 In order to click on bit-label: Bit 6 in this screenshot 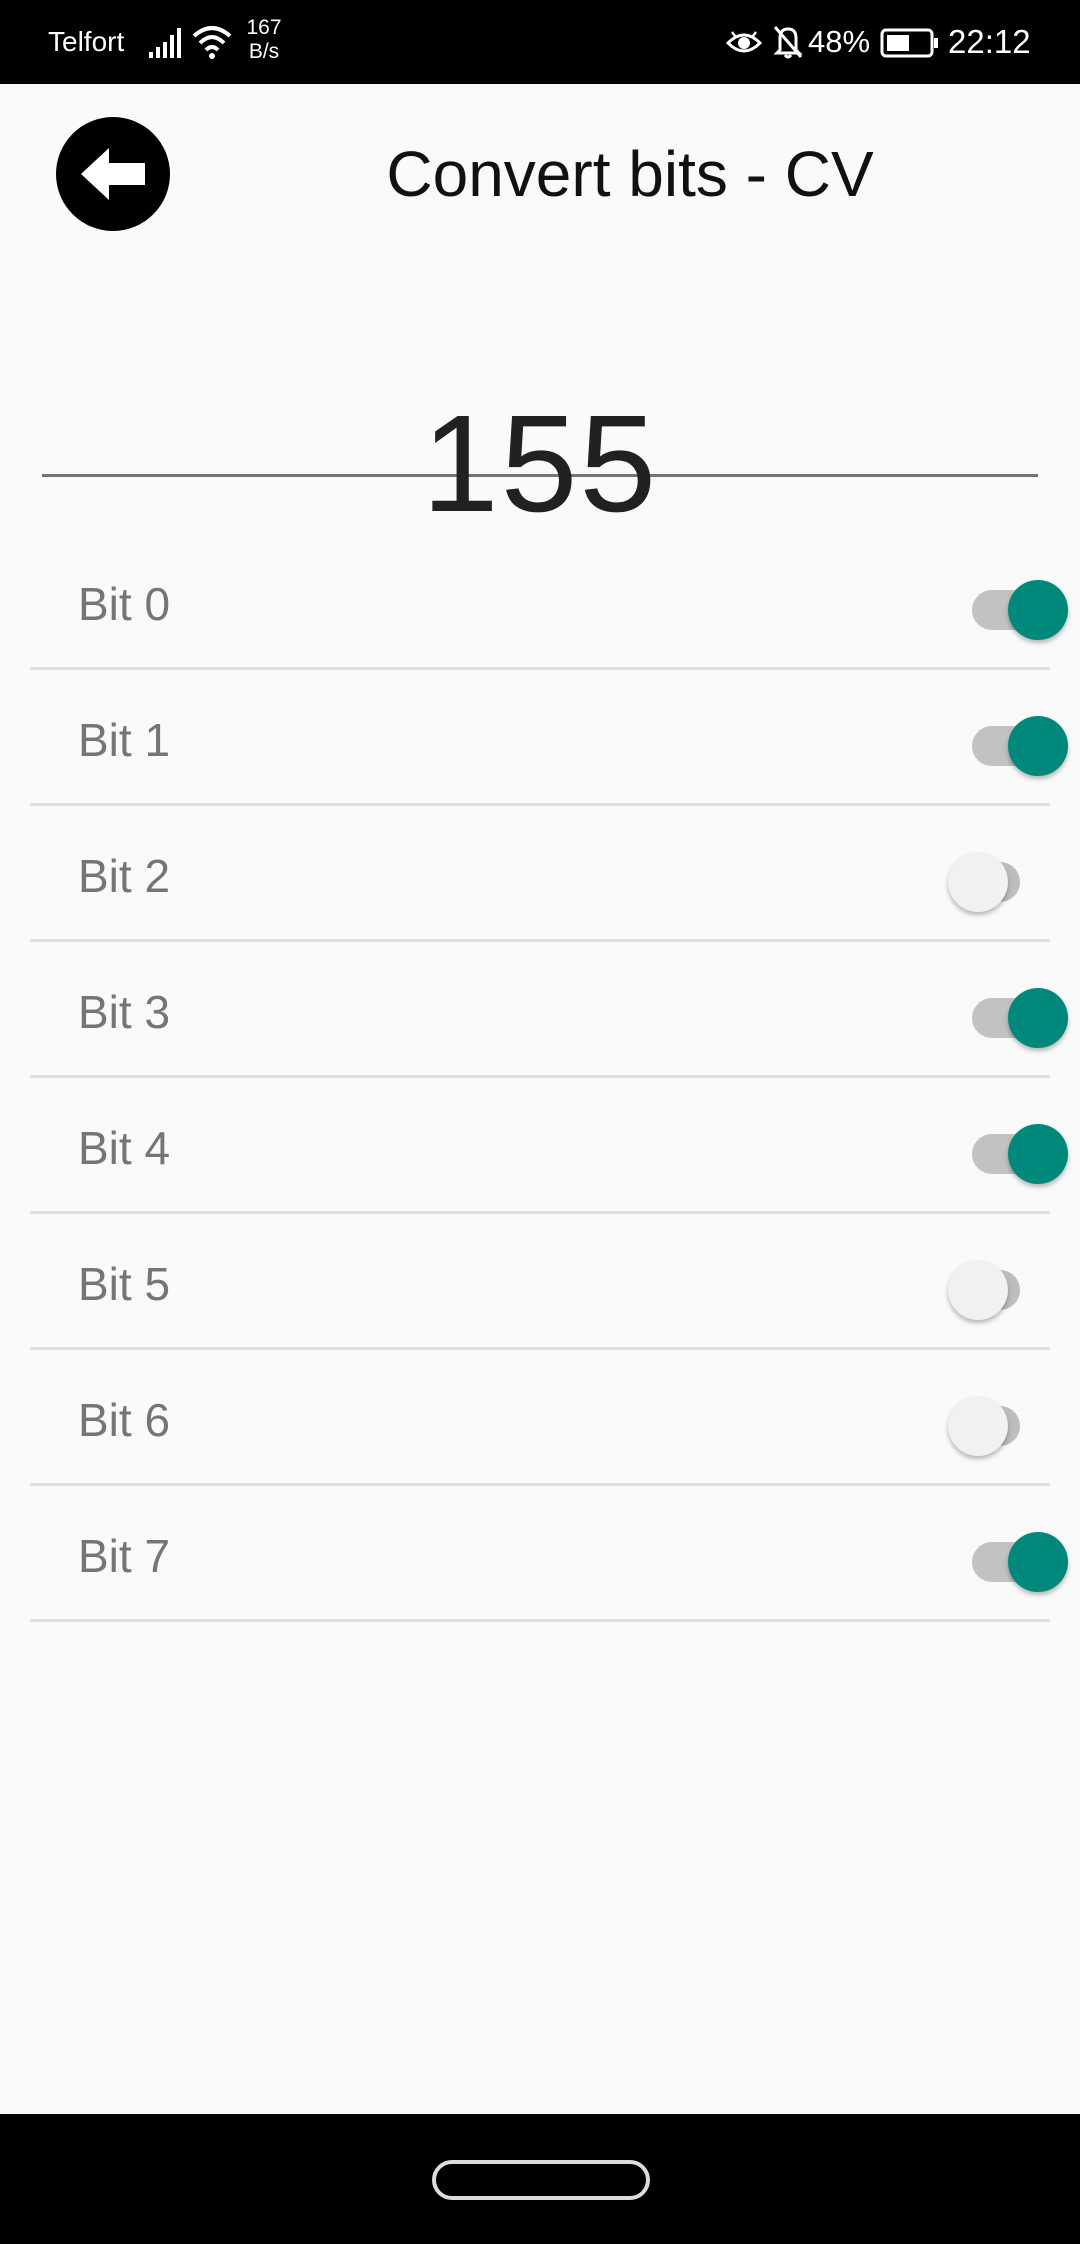, I will do `click(124, 1420)`.